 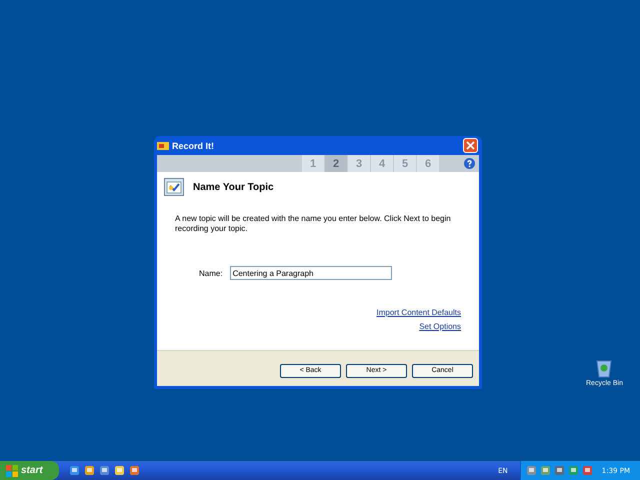 I want to click on close-button, so click(x=470, y=145).